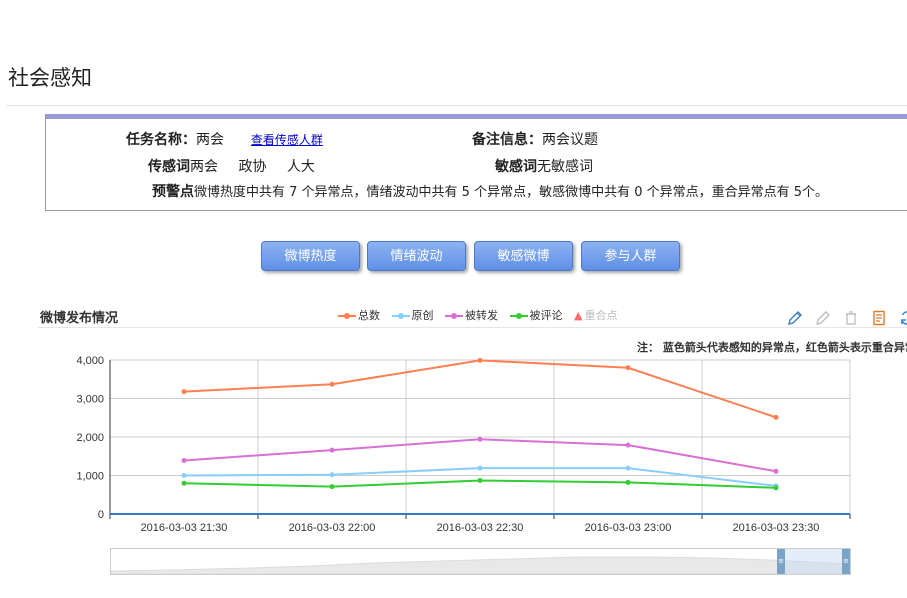 Image resolution: width=907 pixels, height=598 pixels. What do you see at coordinates (287, 140) in the screenshot?
I see `view-sensor-crowd-link: 查看传感人群` at bounding box center [287, 140].